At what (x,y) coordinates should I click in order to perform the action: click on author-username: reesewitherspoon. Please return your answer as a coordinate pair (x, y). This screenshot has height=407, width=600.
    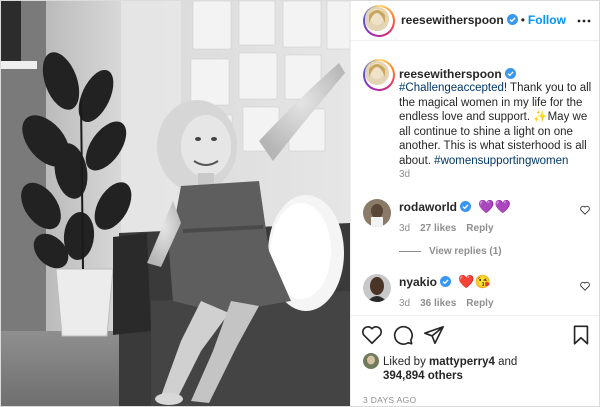
    Looking at the image, I should click on (452, 20).